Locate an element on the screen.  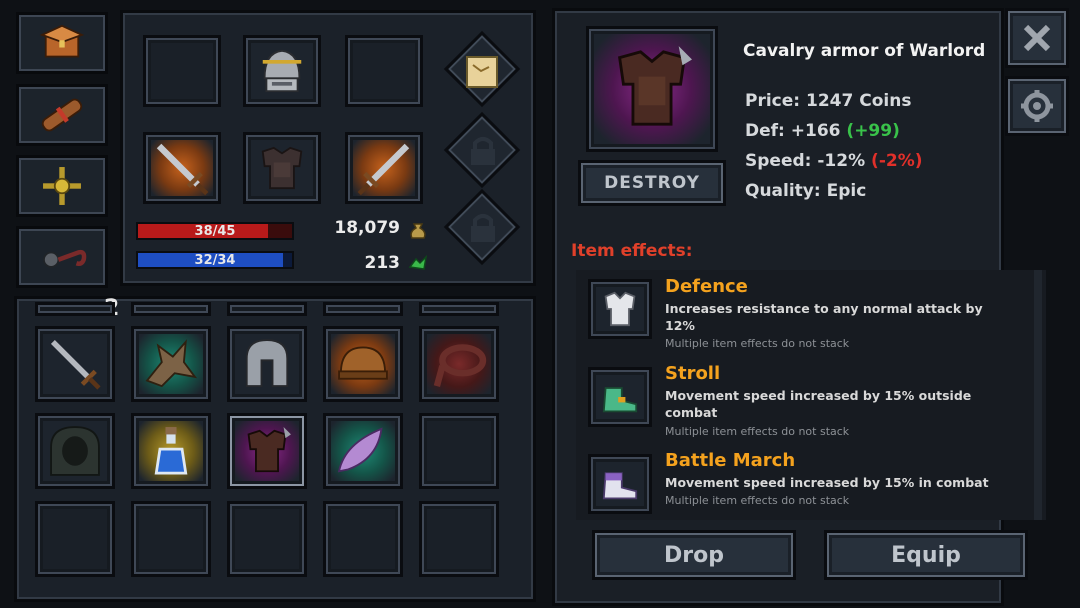
equip-slot-helmet is located at coordinates (282, 71).